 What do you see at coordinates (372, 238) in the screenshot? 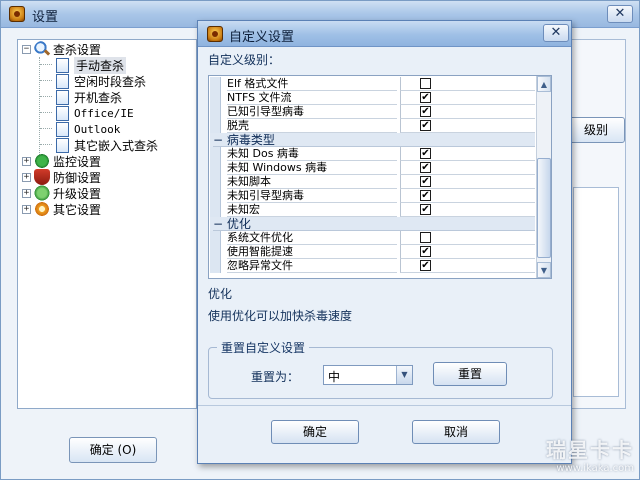
I see `option-row: 系统文件优化` at bounding box center [372, 238].